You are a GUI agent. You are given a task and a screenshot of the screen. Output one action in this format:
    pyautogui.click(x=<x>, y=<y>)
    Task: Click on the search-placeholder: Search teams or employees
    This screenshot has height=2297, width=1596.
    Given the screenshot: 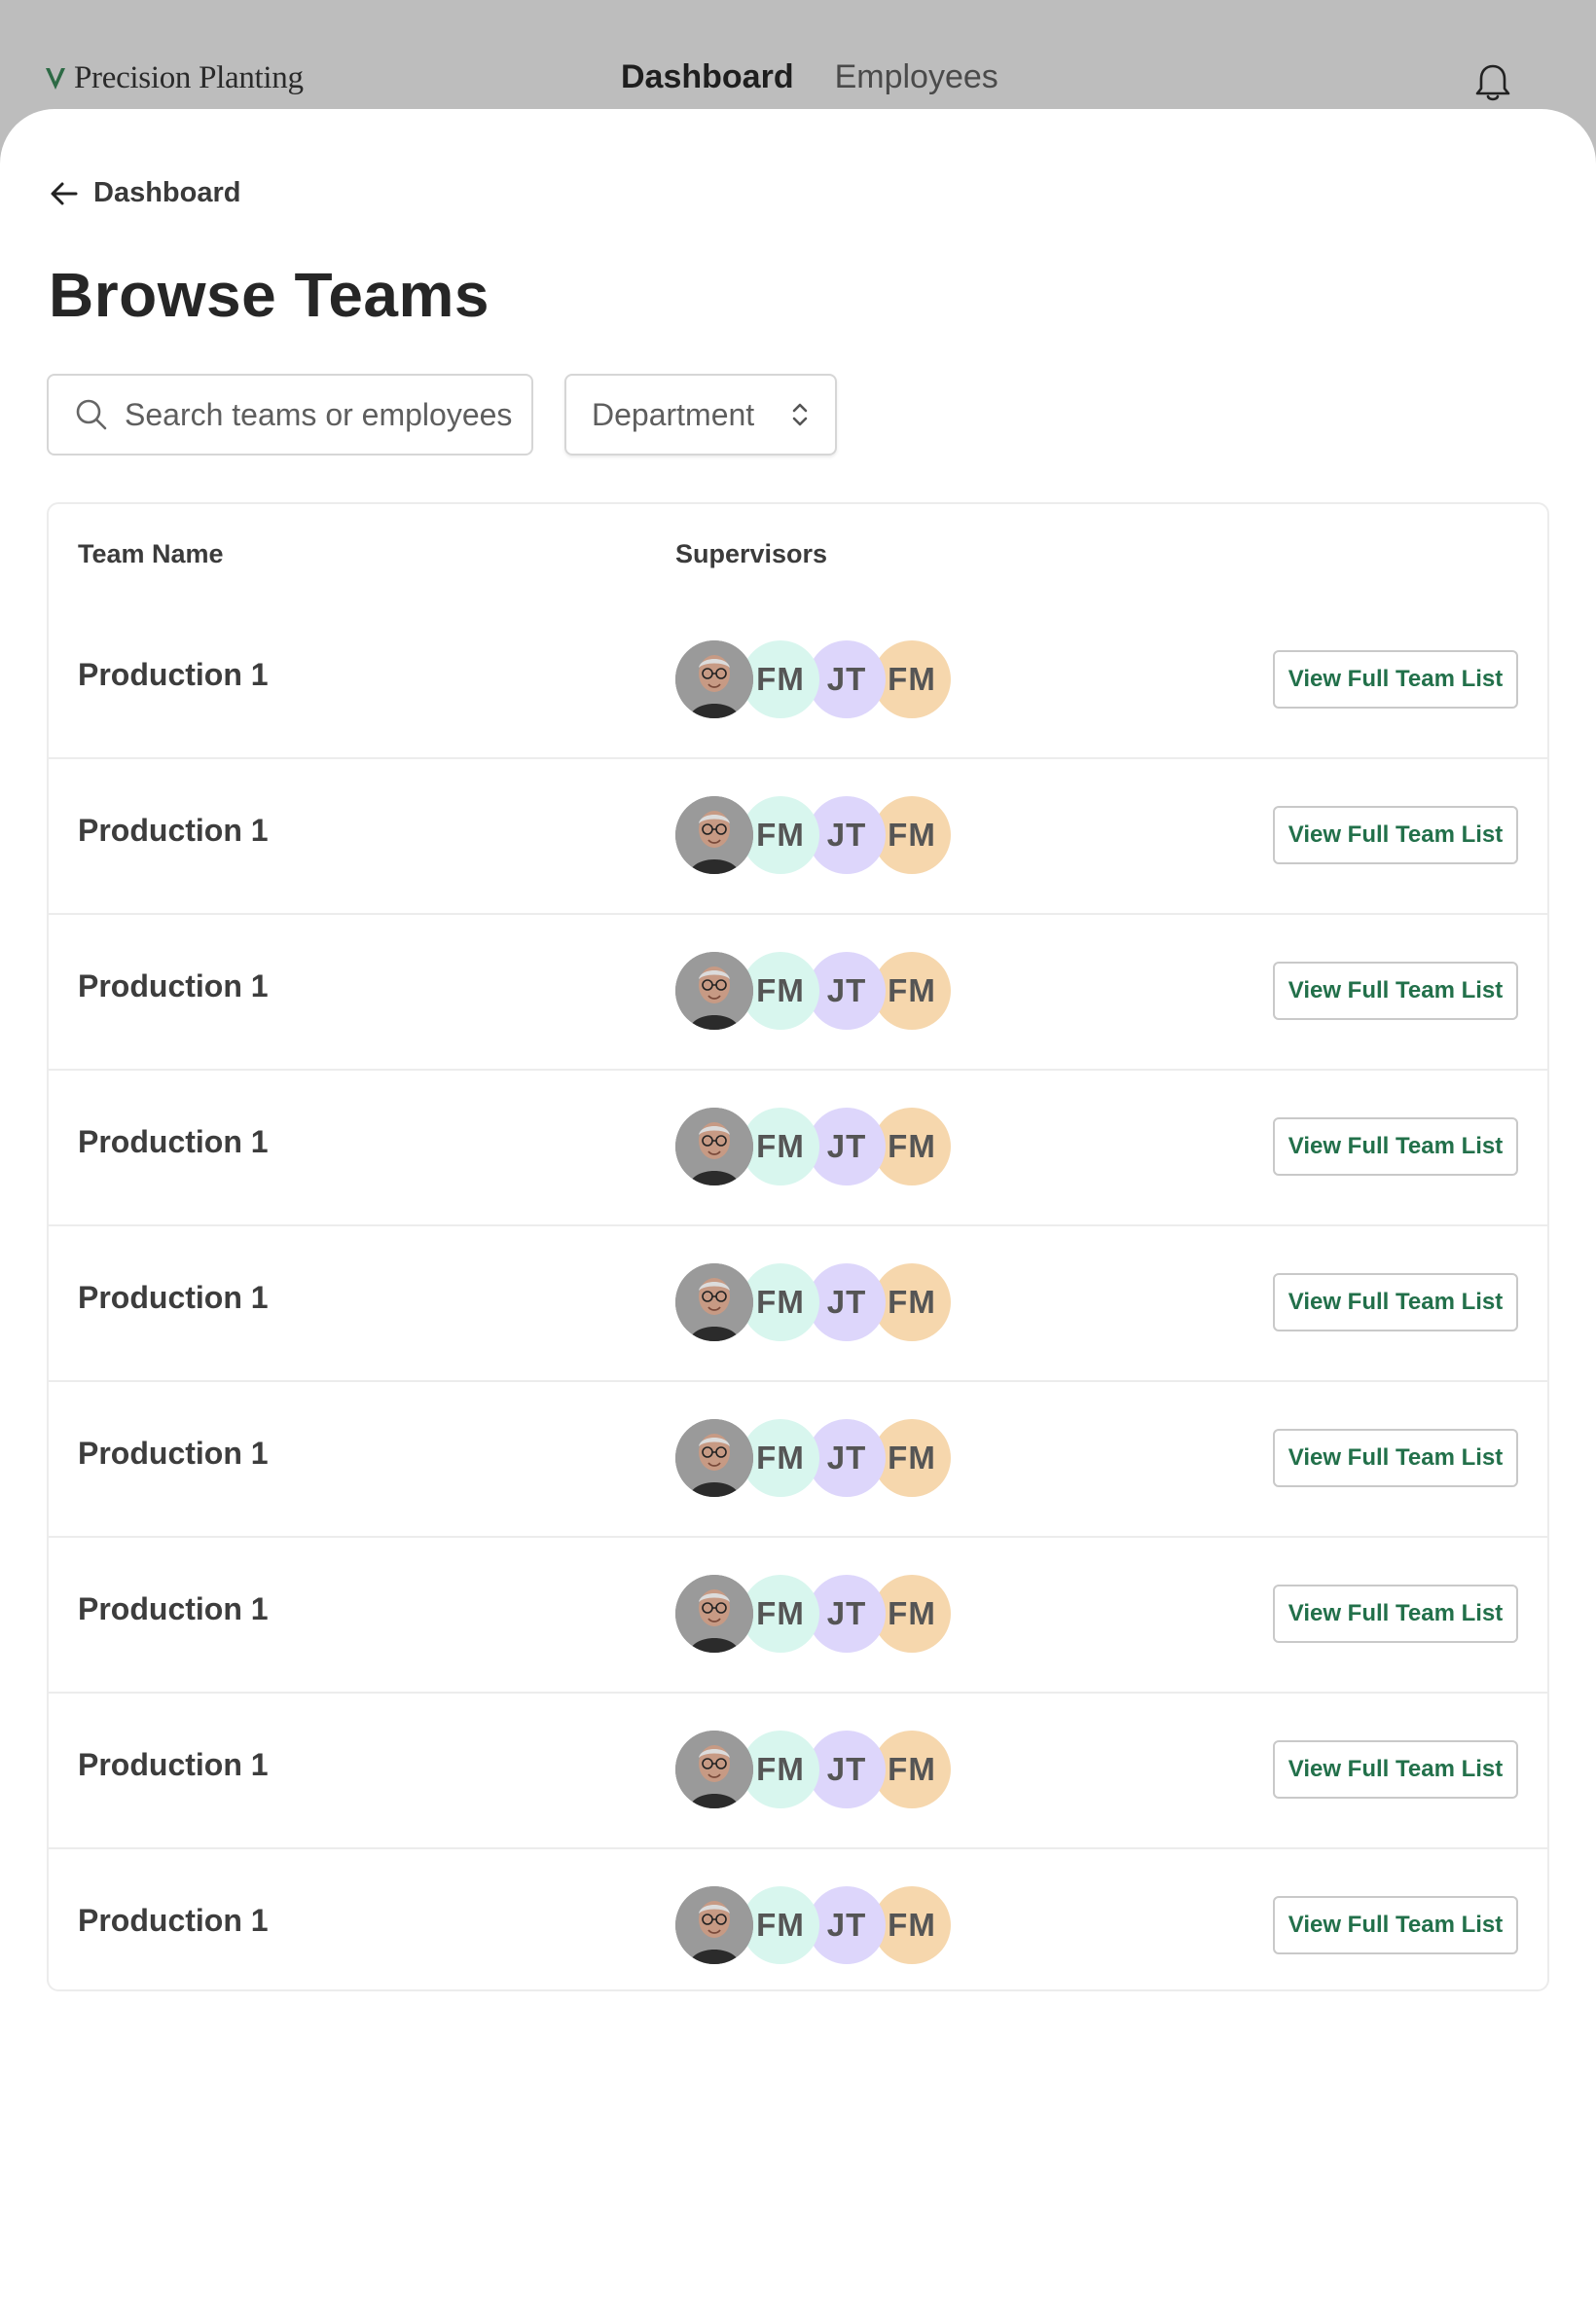 What is the action you would take?
    pyautogui.click(x=319, y=414)
    